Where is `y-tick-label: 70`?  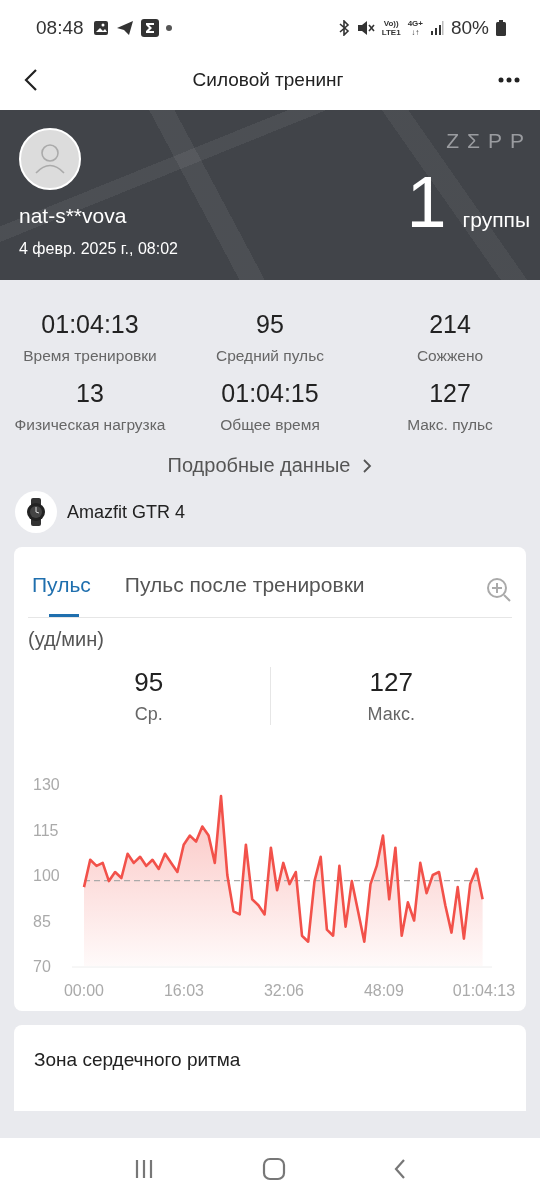
y-tick-label: 70 is located at coordinates (42, 966).